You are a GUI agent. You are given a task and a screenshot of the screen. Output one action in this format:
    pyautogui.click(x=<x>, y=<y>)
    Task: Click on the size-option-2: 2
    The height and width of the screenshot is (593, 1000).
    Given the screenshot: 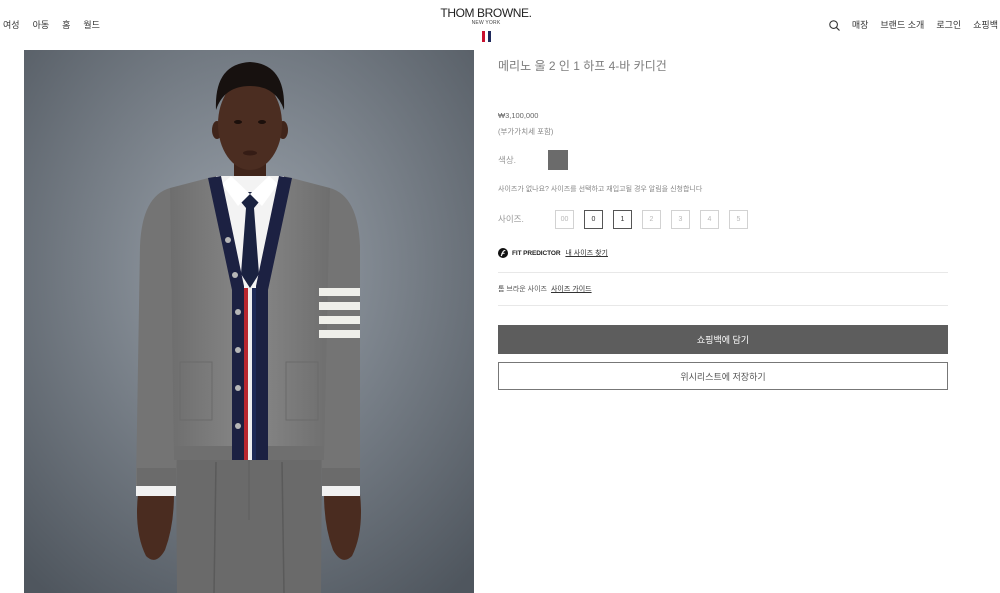 What is the action you would take?
    pyautogui.click(x=651, y=219)
    